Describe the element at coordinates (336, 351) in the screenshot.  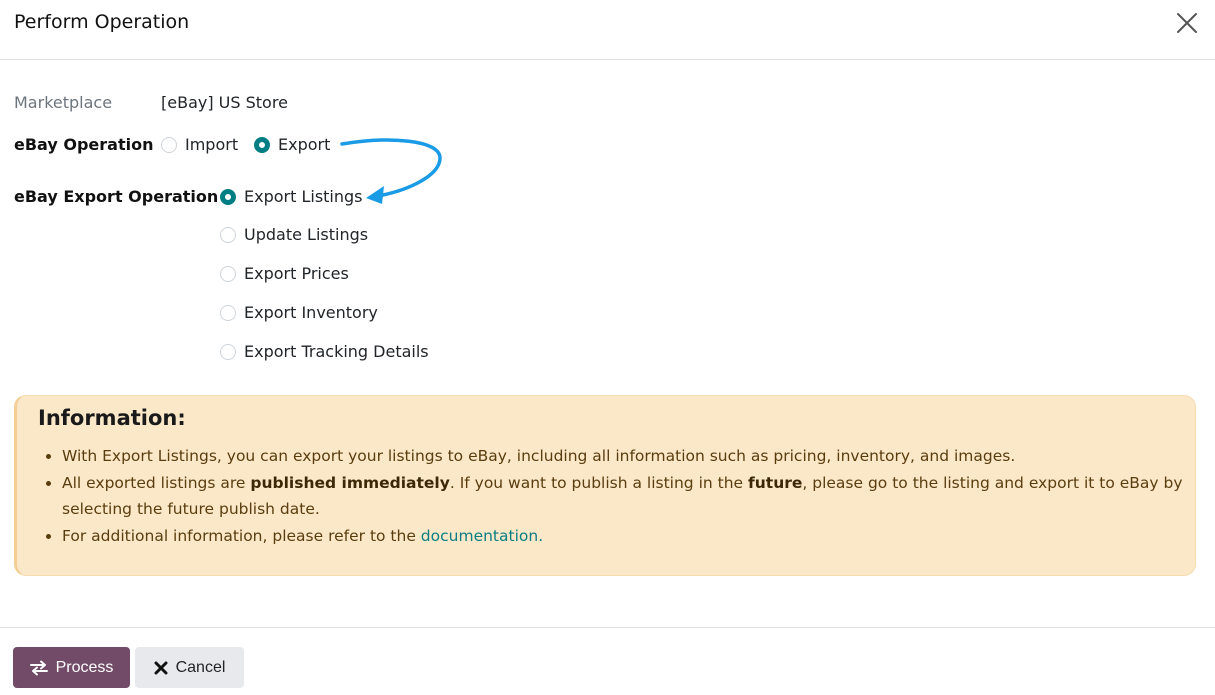
I see `radio-export-tracking-details-label: Export Tracking Details` at that location.